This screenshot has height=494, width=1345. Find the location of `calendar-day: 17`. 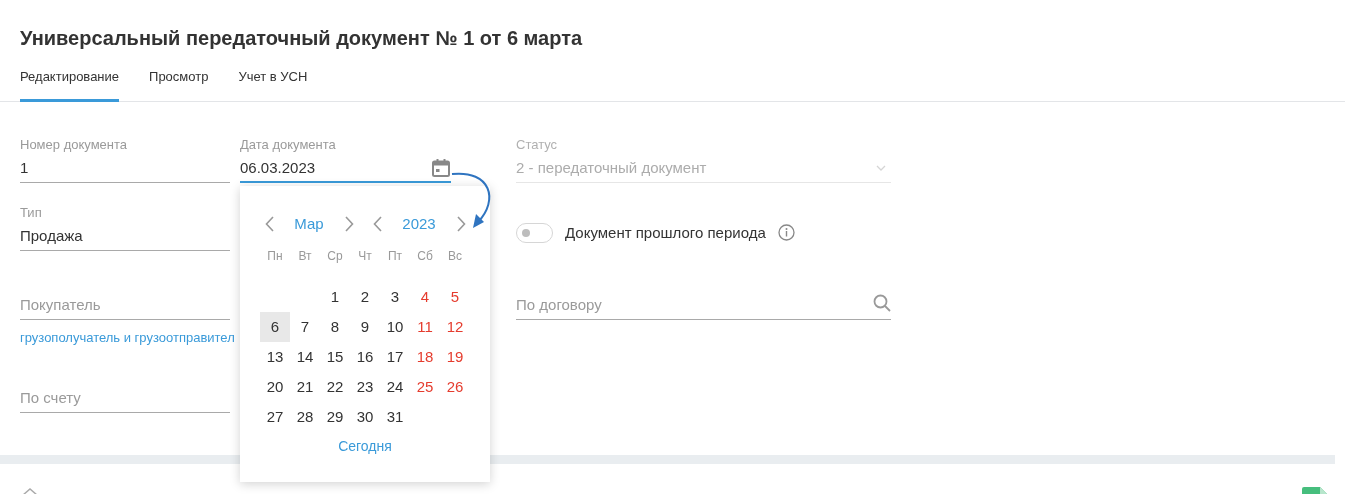

calendar-day: 17 is located at coordinates (395, 357).